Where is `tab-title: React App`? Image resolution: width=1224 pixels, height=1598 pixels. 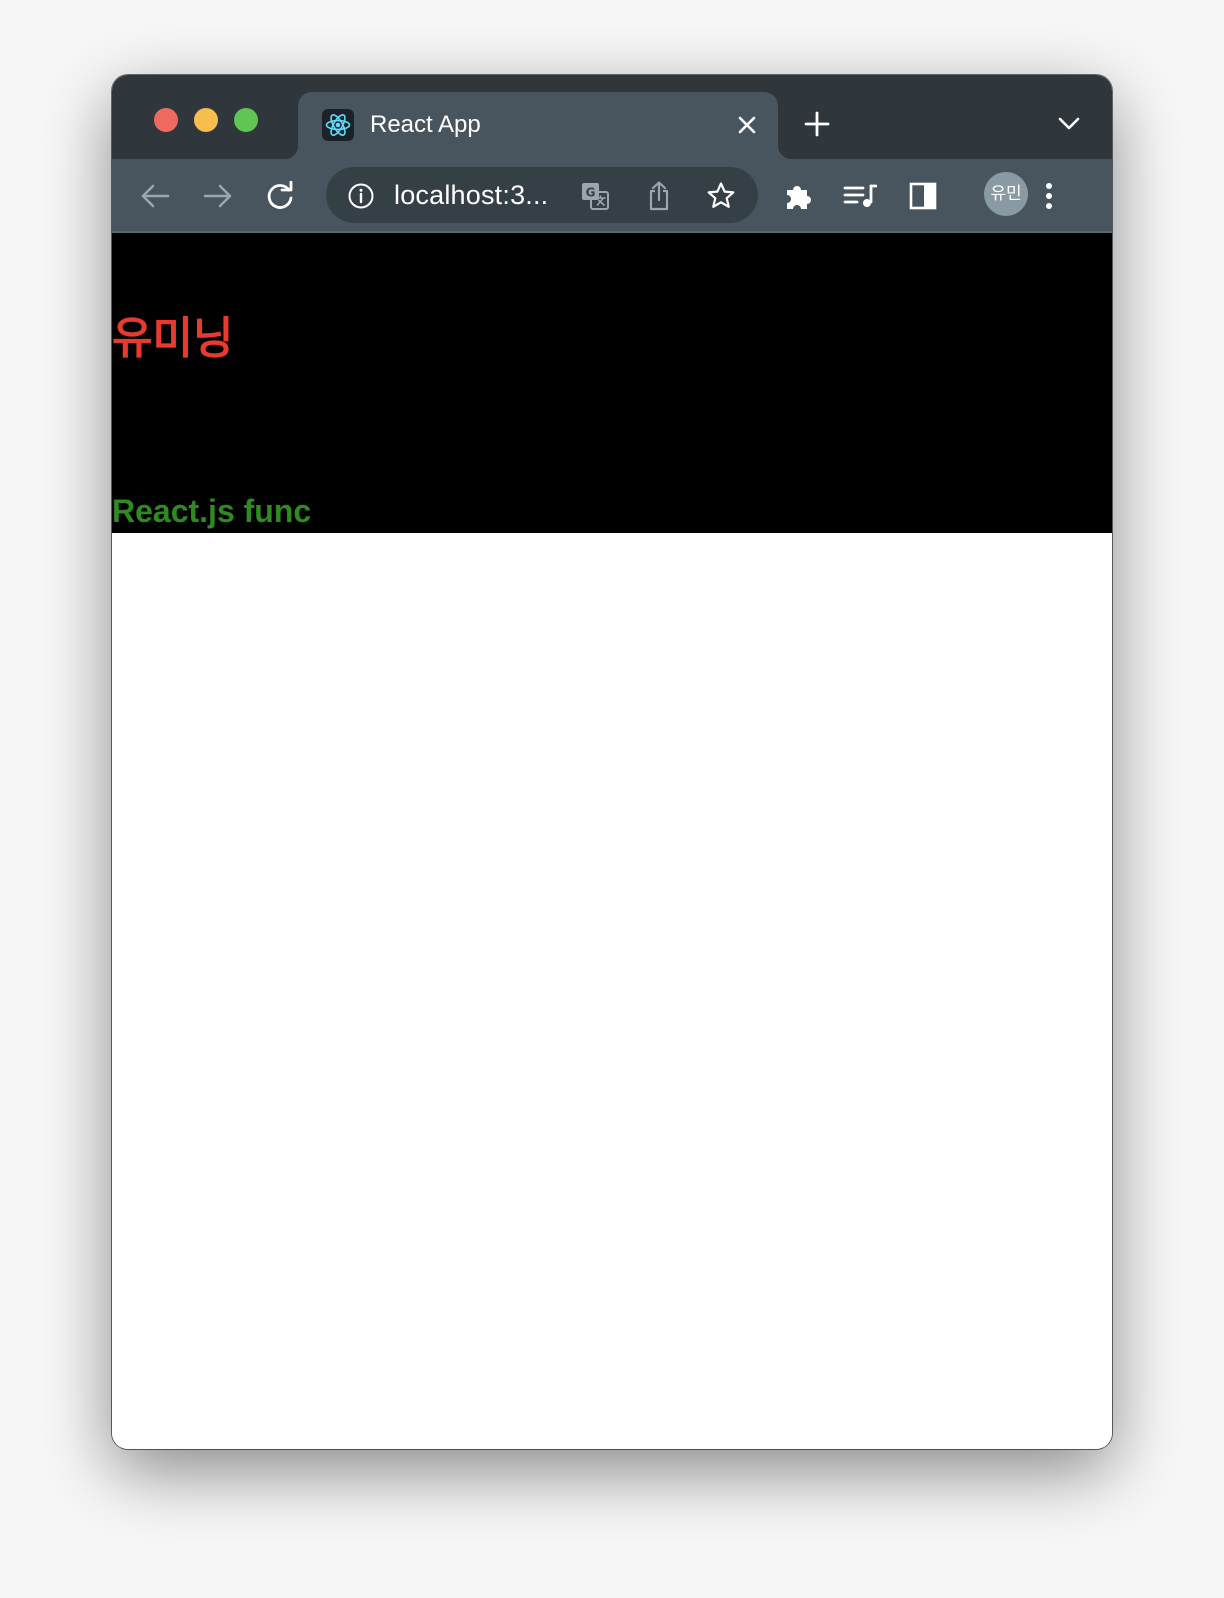 tab-title: React App is located at coordinates (425, 124).